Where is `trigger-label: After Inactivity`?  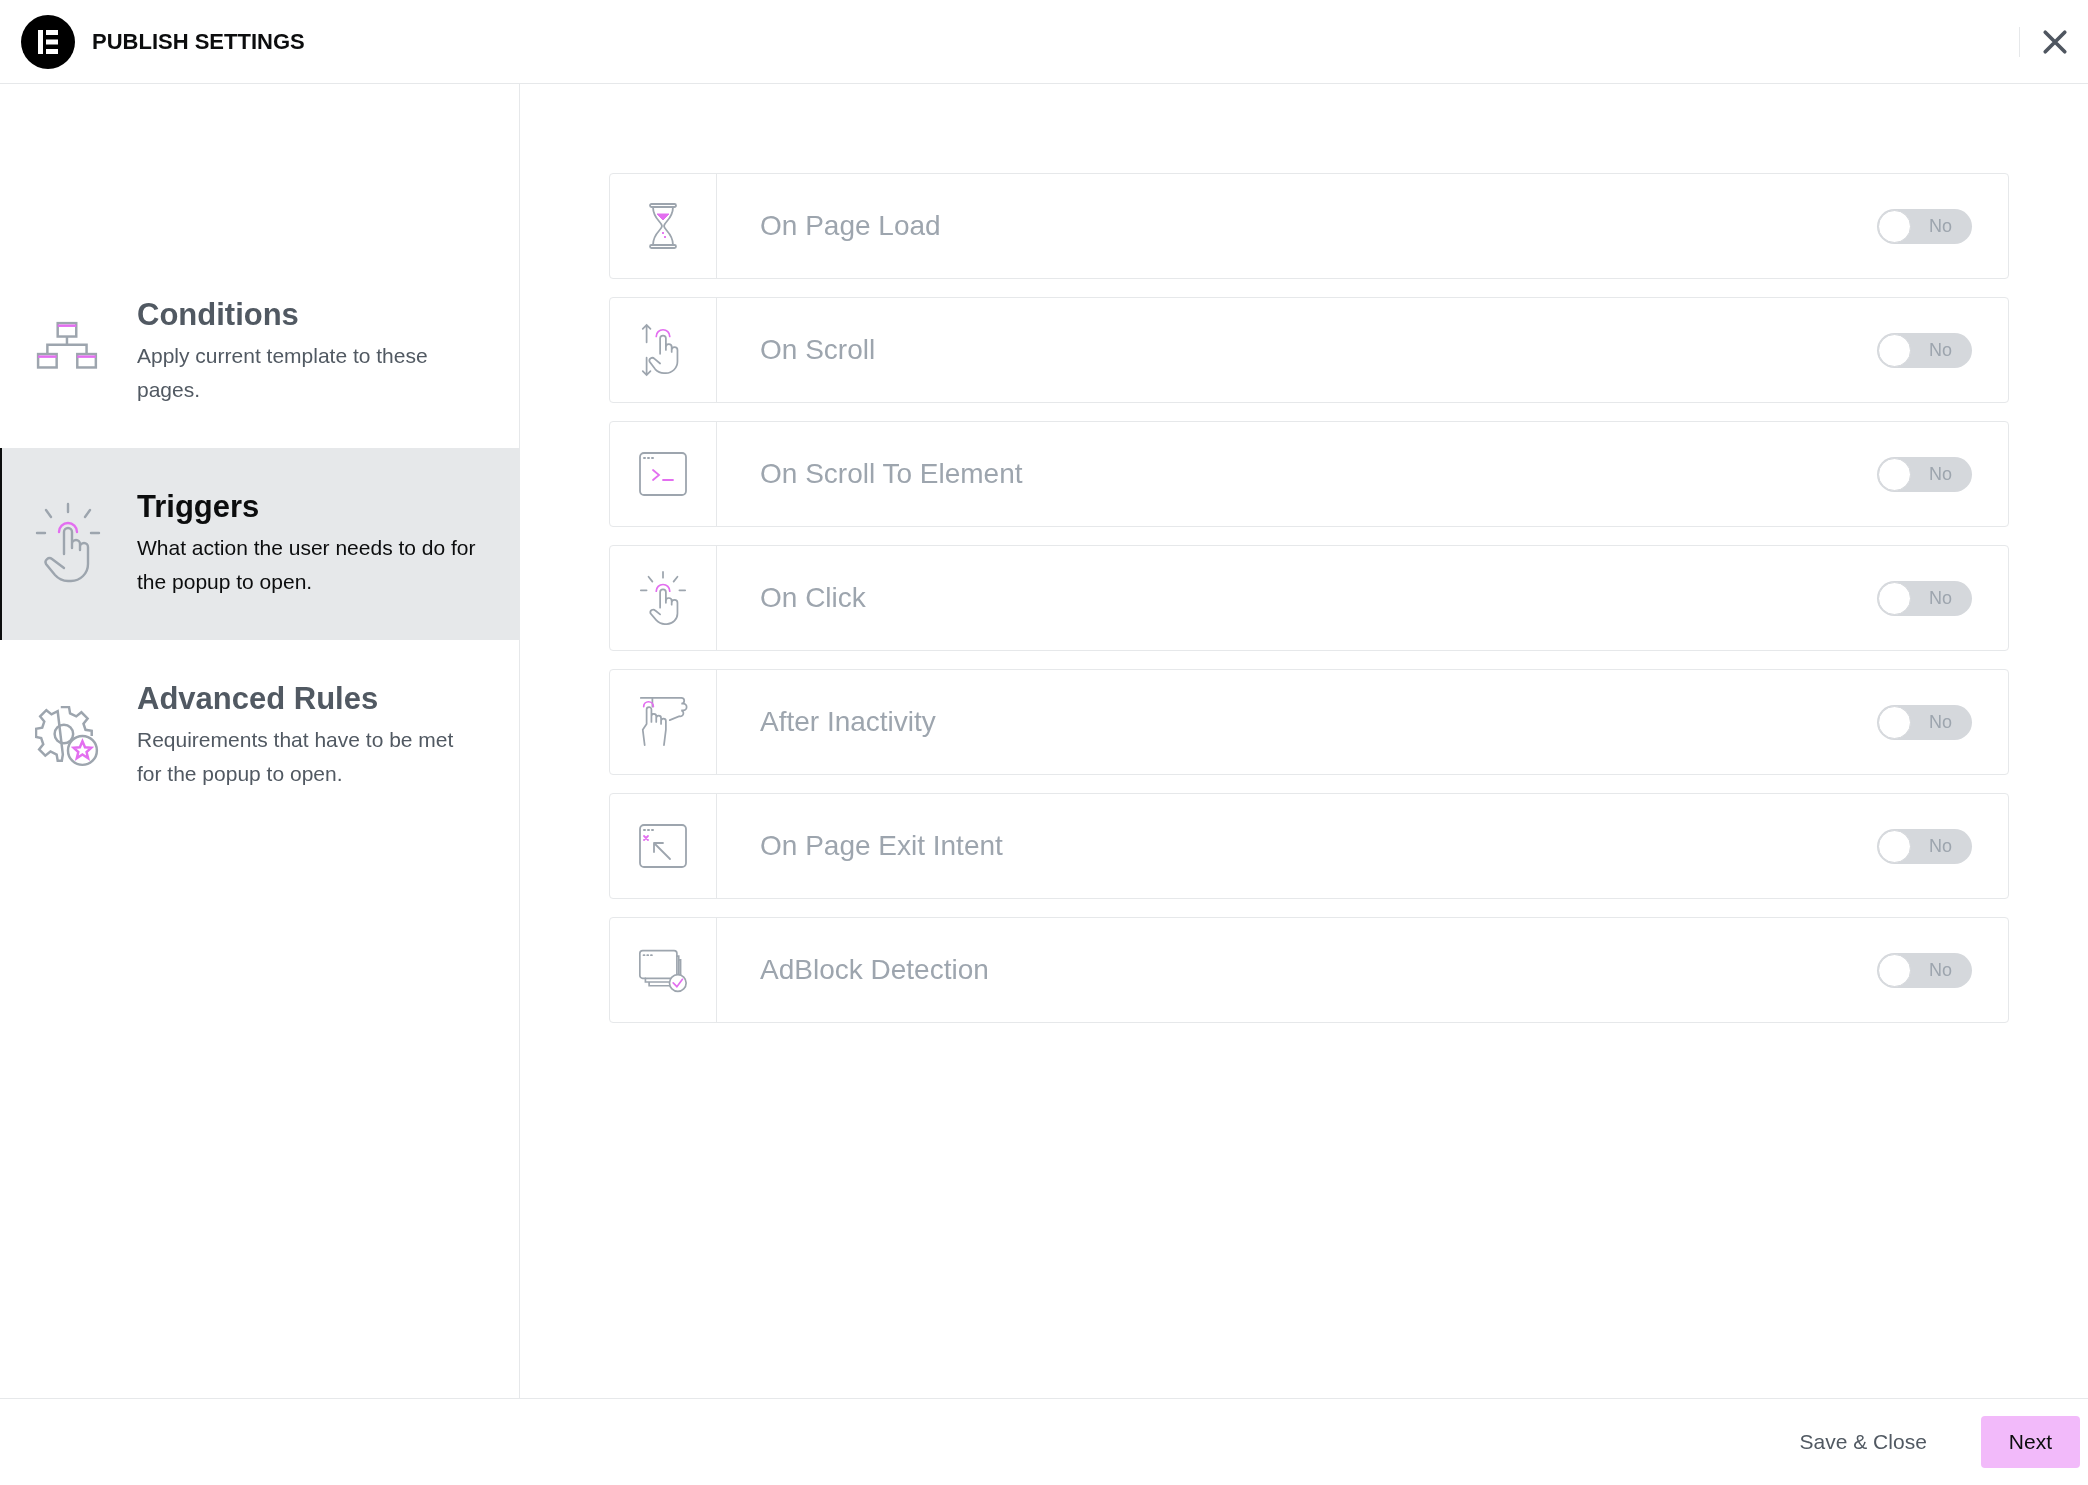 trigger-label: After Inactivity is located at coordinates (848, 722).